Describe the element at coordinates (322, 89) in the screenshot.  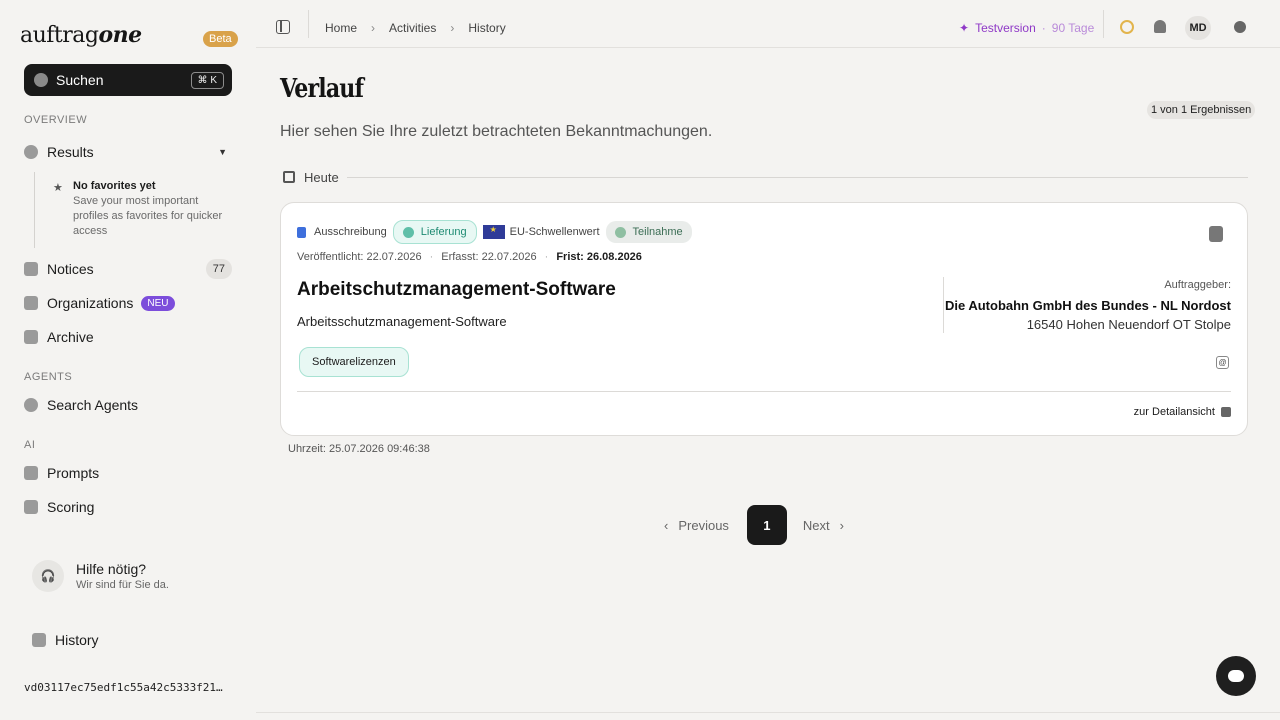
I see `page-title: Verlauf` at that location.